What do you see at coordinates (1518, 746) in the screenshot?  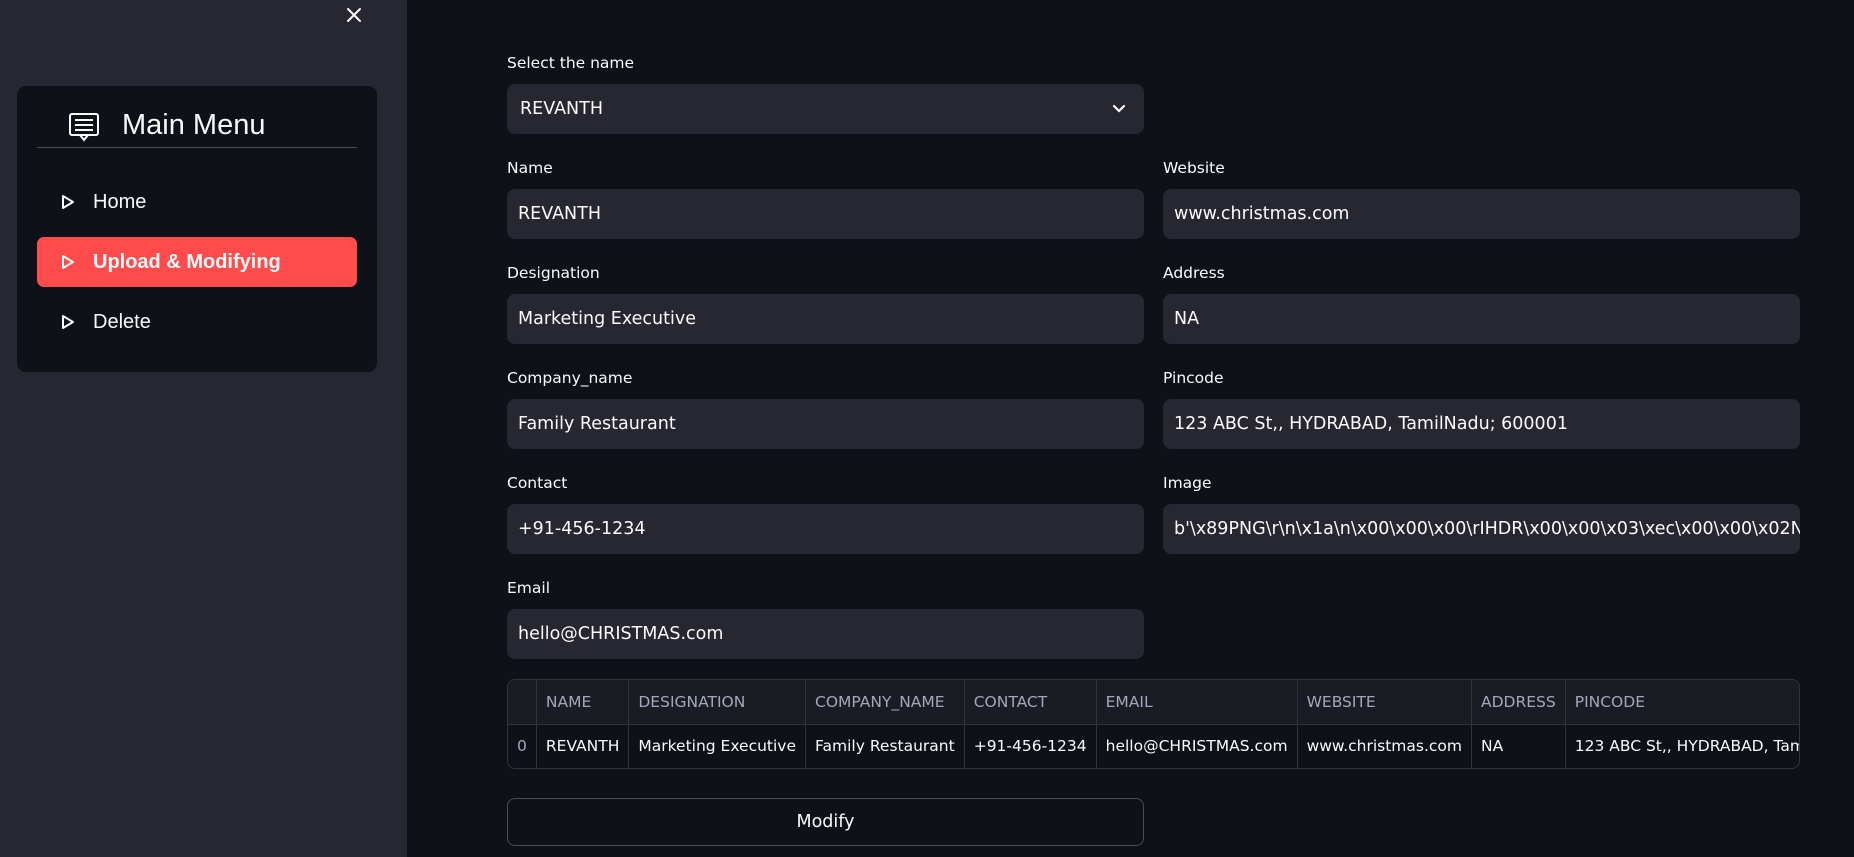 I see `table-cell-address: NA` at bounding box center [1518, 746].